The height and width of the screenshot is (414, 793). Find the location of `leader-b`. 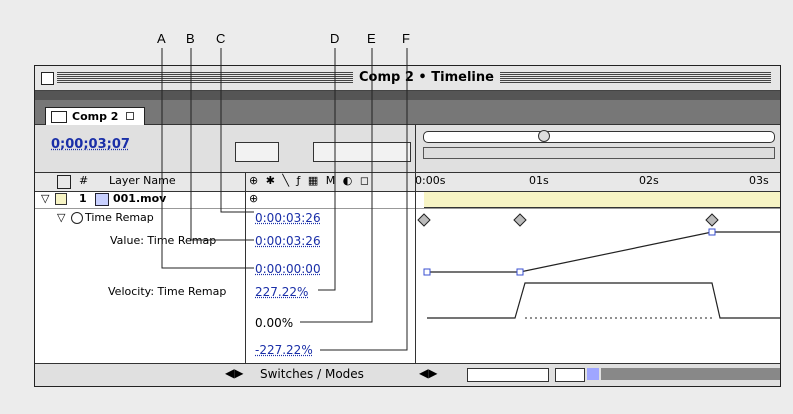

leader-b is located at coordinates (222, 144).